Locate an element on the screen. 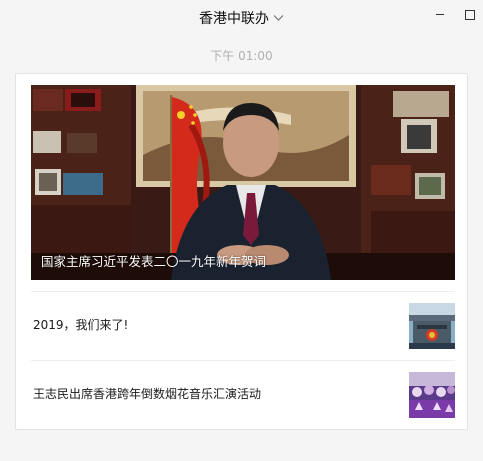 The width and height of the screenshot is (483, 461). cover-caption: 国家主席习近平发表二〇一九年新年贺词 is located at coordinates (154, 261).